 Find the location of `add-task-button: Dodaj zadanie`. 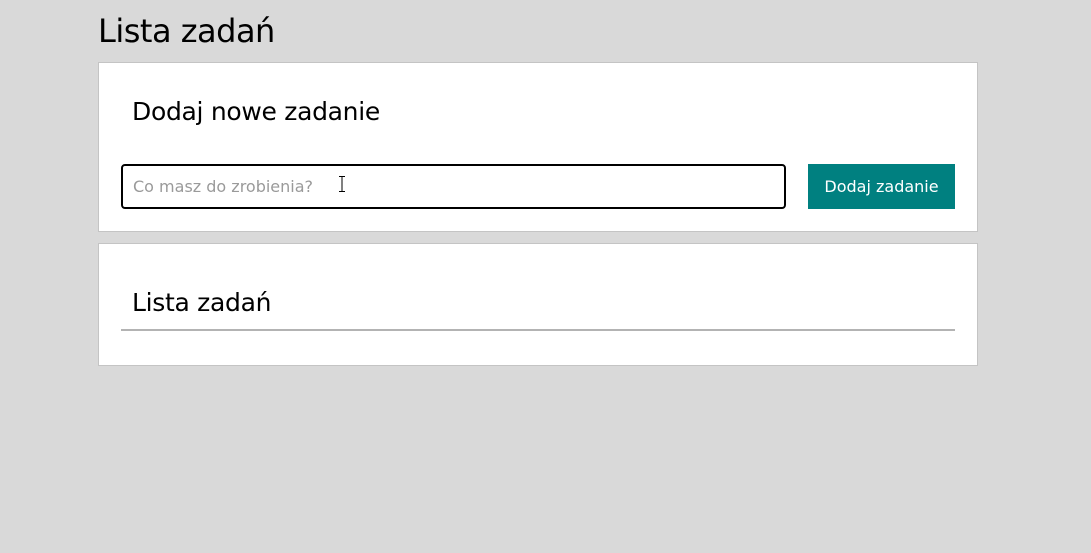

add-task-button: Dodaj zadanie is located at coordinates (881, 186).